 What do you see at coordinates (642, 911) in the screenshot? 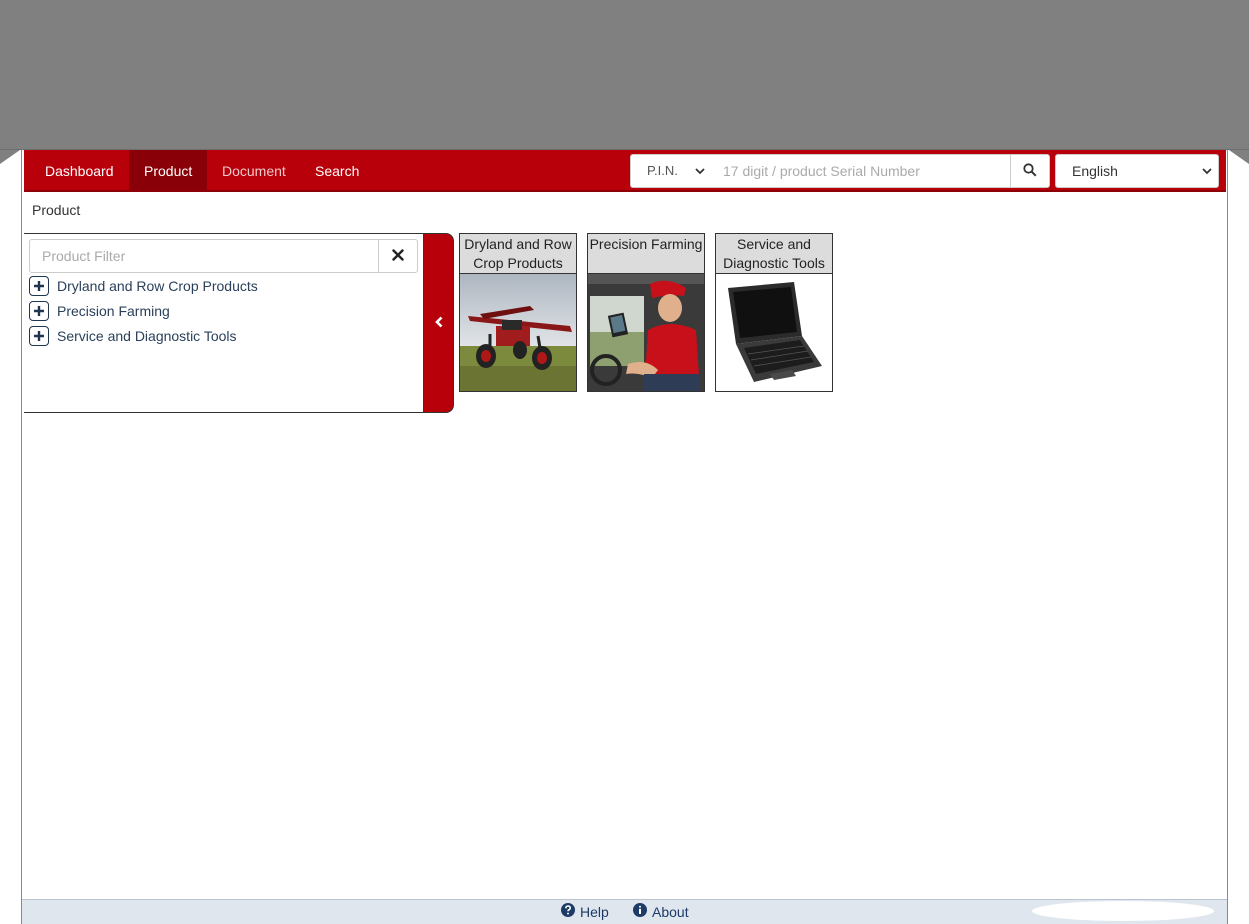
I see `info-circle-icon` at bounding box center [642, 911].